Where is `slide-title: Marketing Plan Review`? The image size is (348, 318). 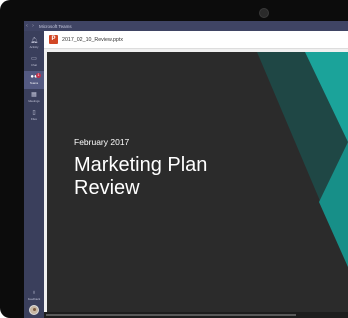
slide-title: Marketing Plan Review is located at coordinates (141, 176).